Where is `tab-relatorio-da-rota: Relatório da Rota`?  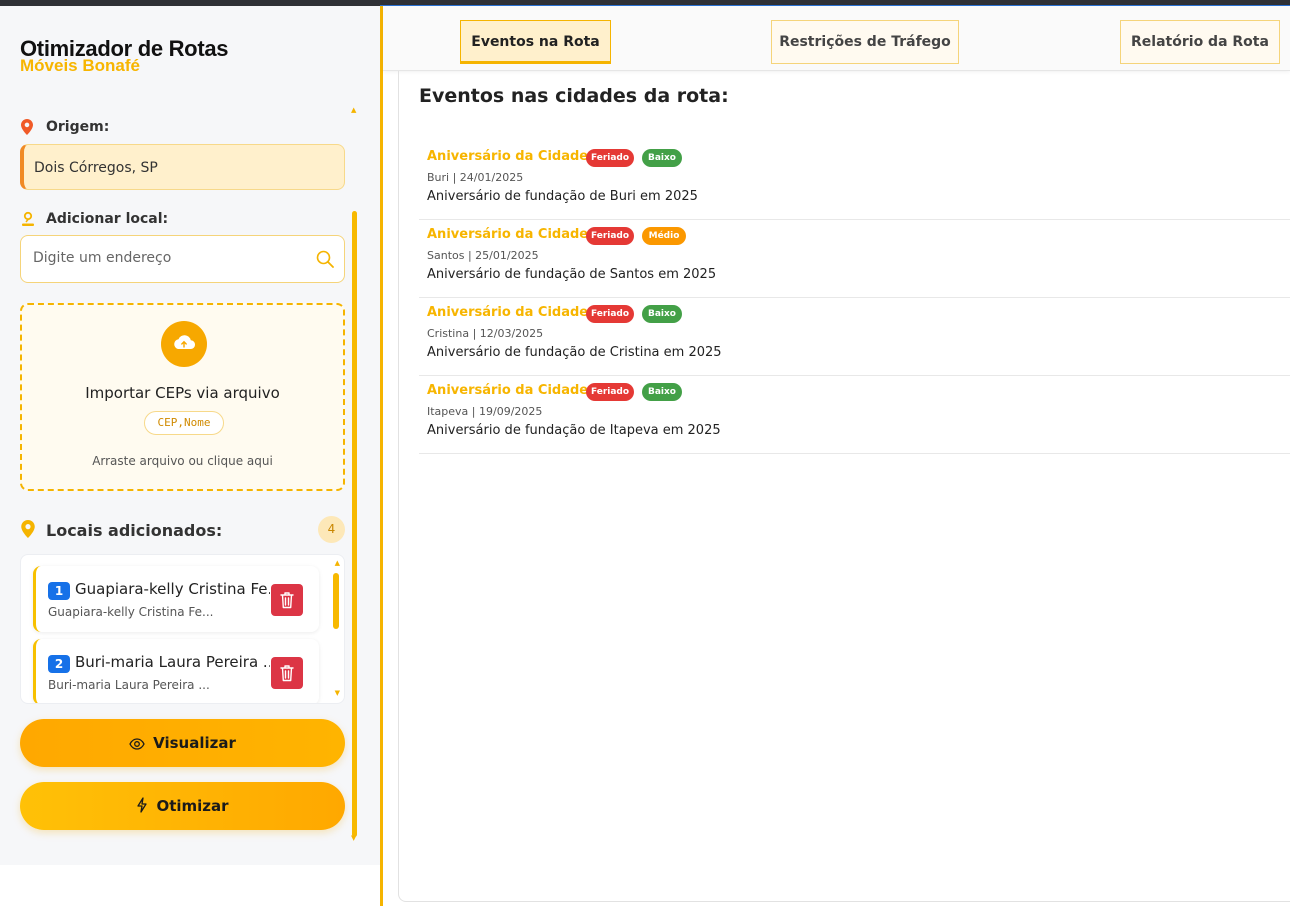 tab-relatorio-da-rota: Relatório da Rota is located at coordinates (1200, 42).